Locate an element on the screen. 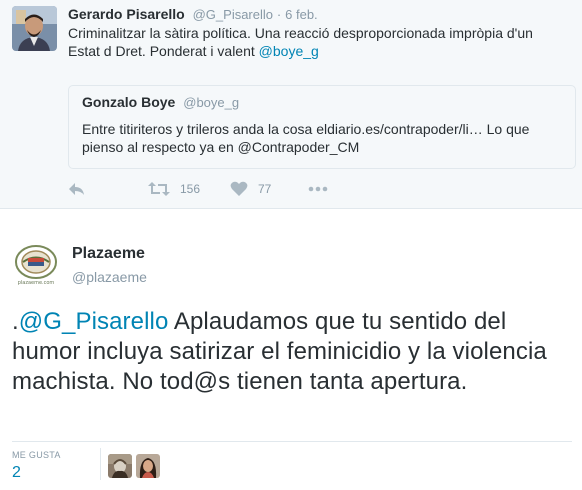  tweet-text-prefix: . is located at coordinates (15, 321).